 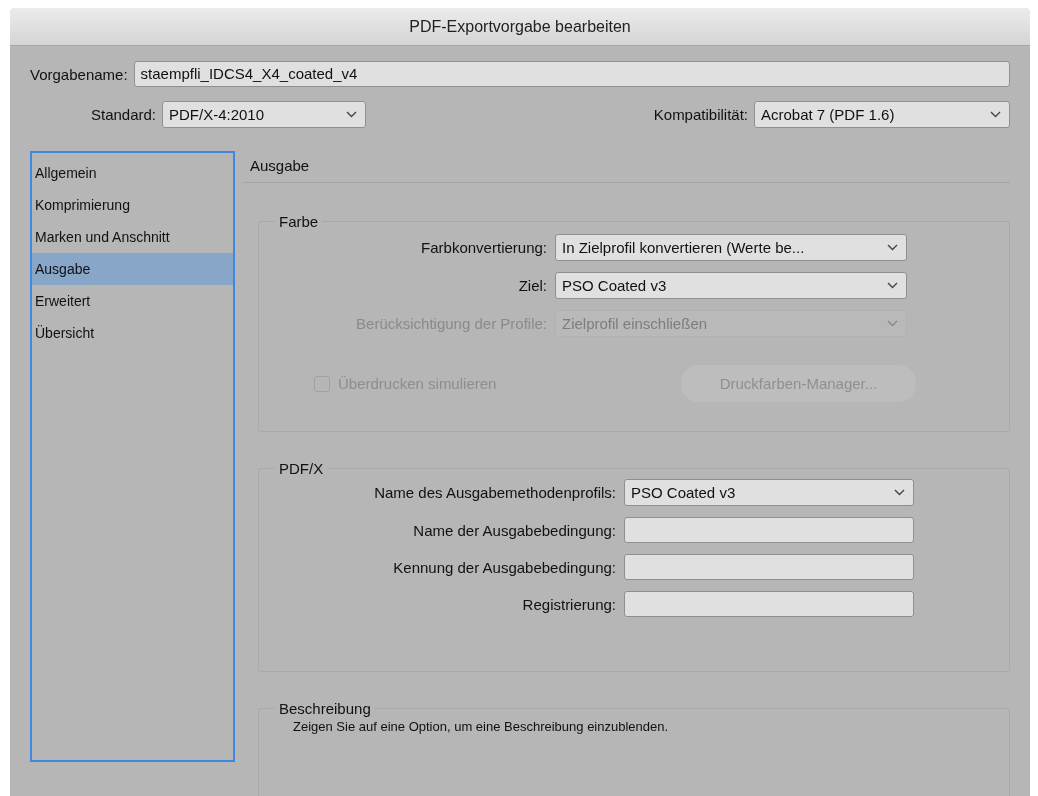 What do you see at coordinates (264, 114) in the screenshot?
I see `dropdown: PDF/X-4:2010` at bounding box center [264, 114].